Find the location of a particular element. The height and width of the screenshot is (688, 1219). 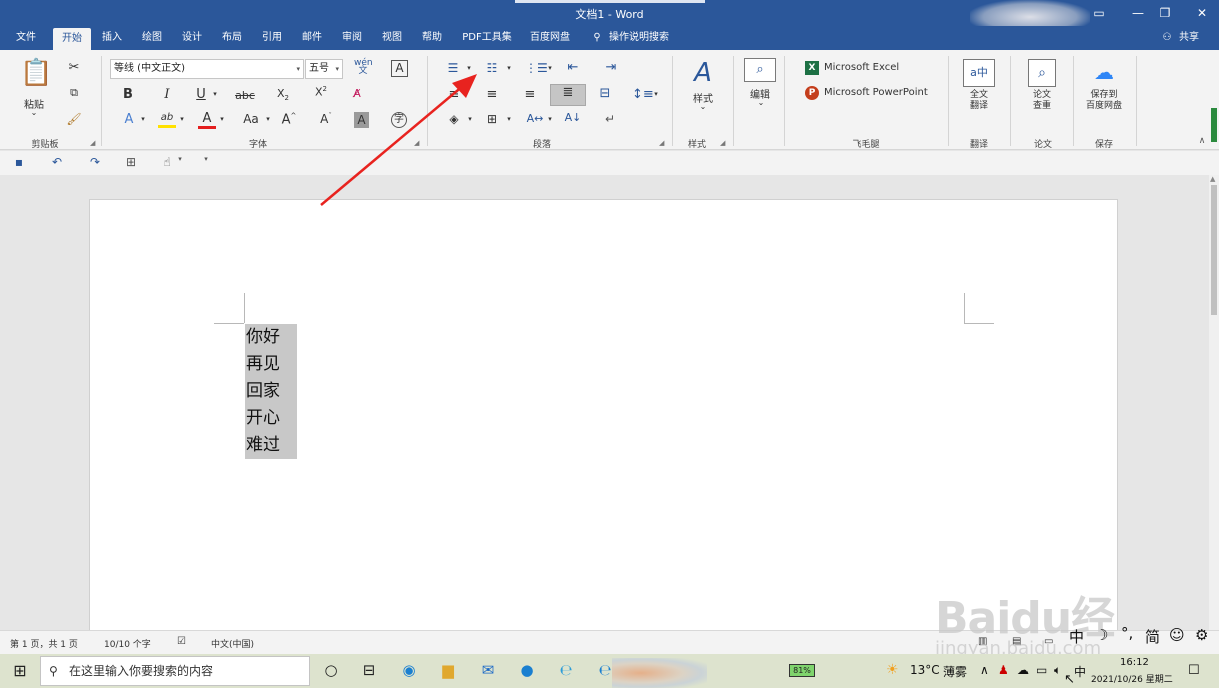

annotation-arrow is located at coordinates (398, 140).